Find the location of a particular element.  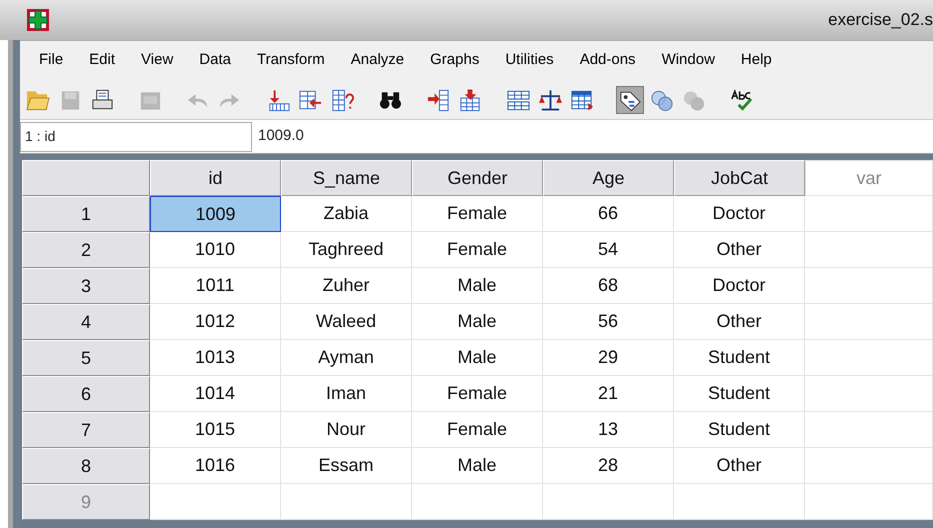

table-cell: 28 is located at coordinates (608, 466).